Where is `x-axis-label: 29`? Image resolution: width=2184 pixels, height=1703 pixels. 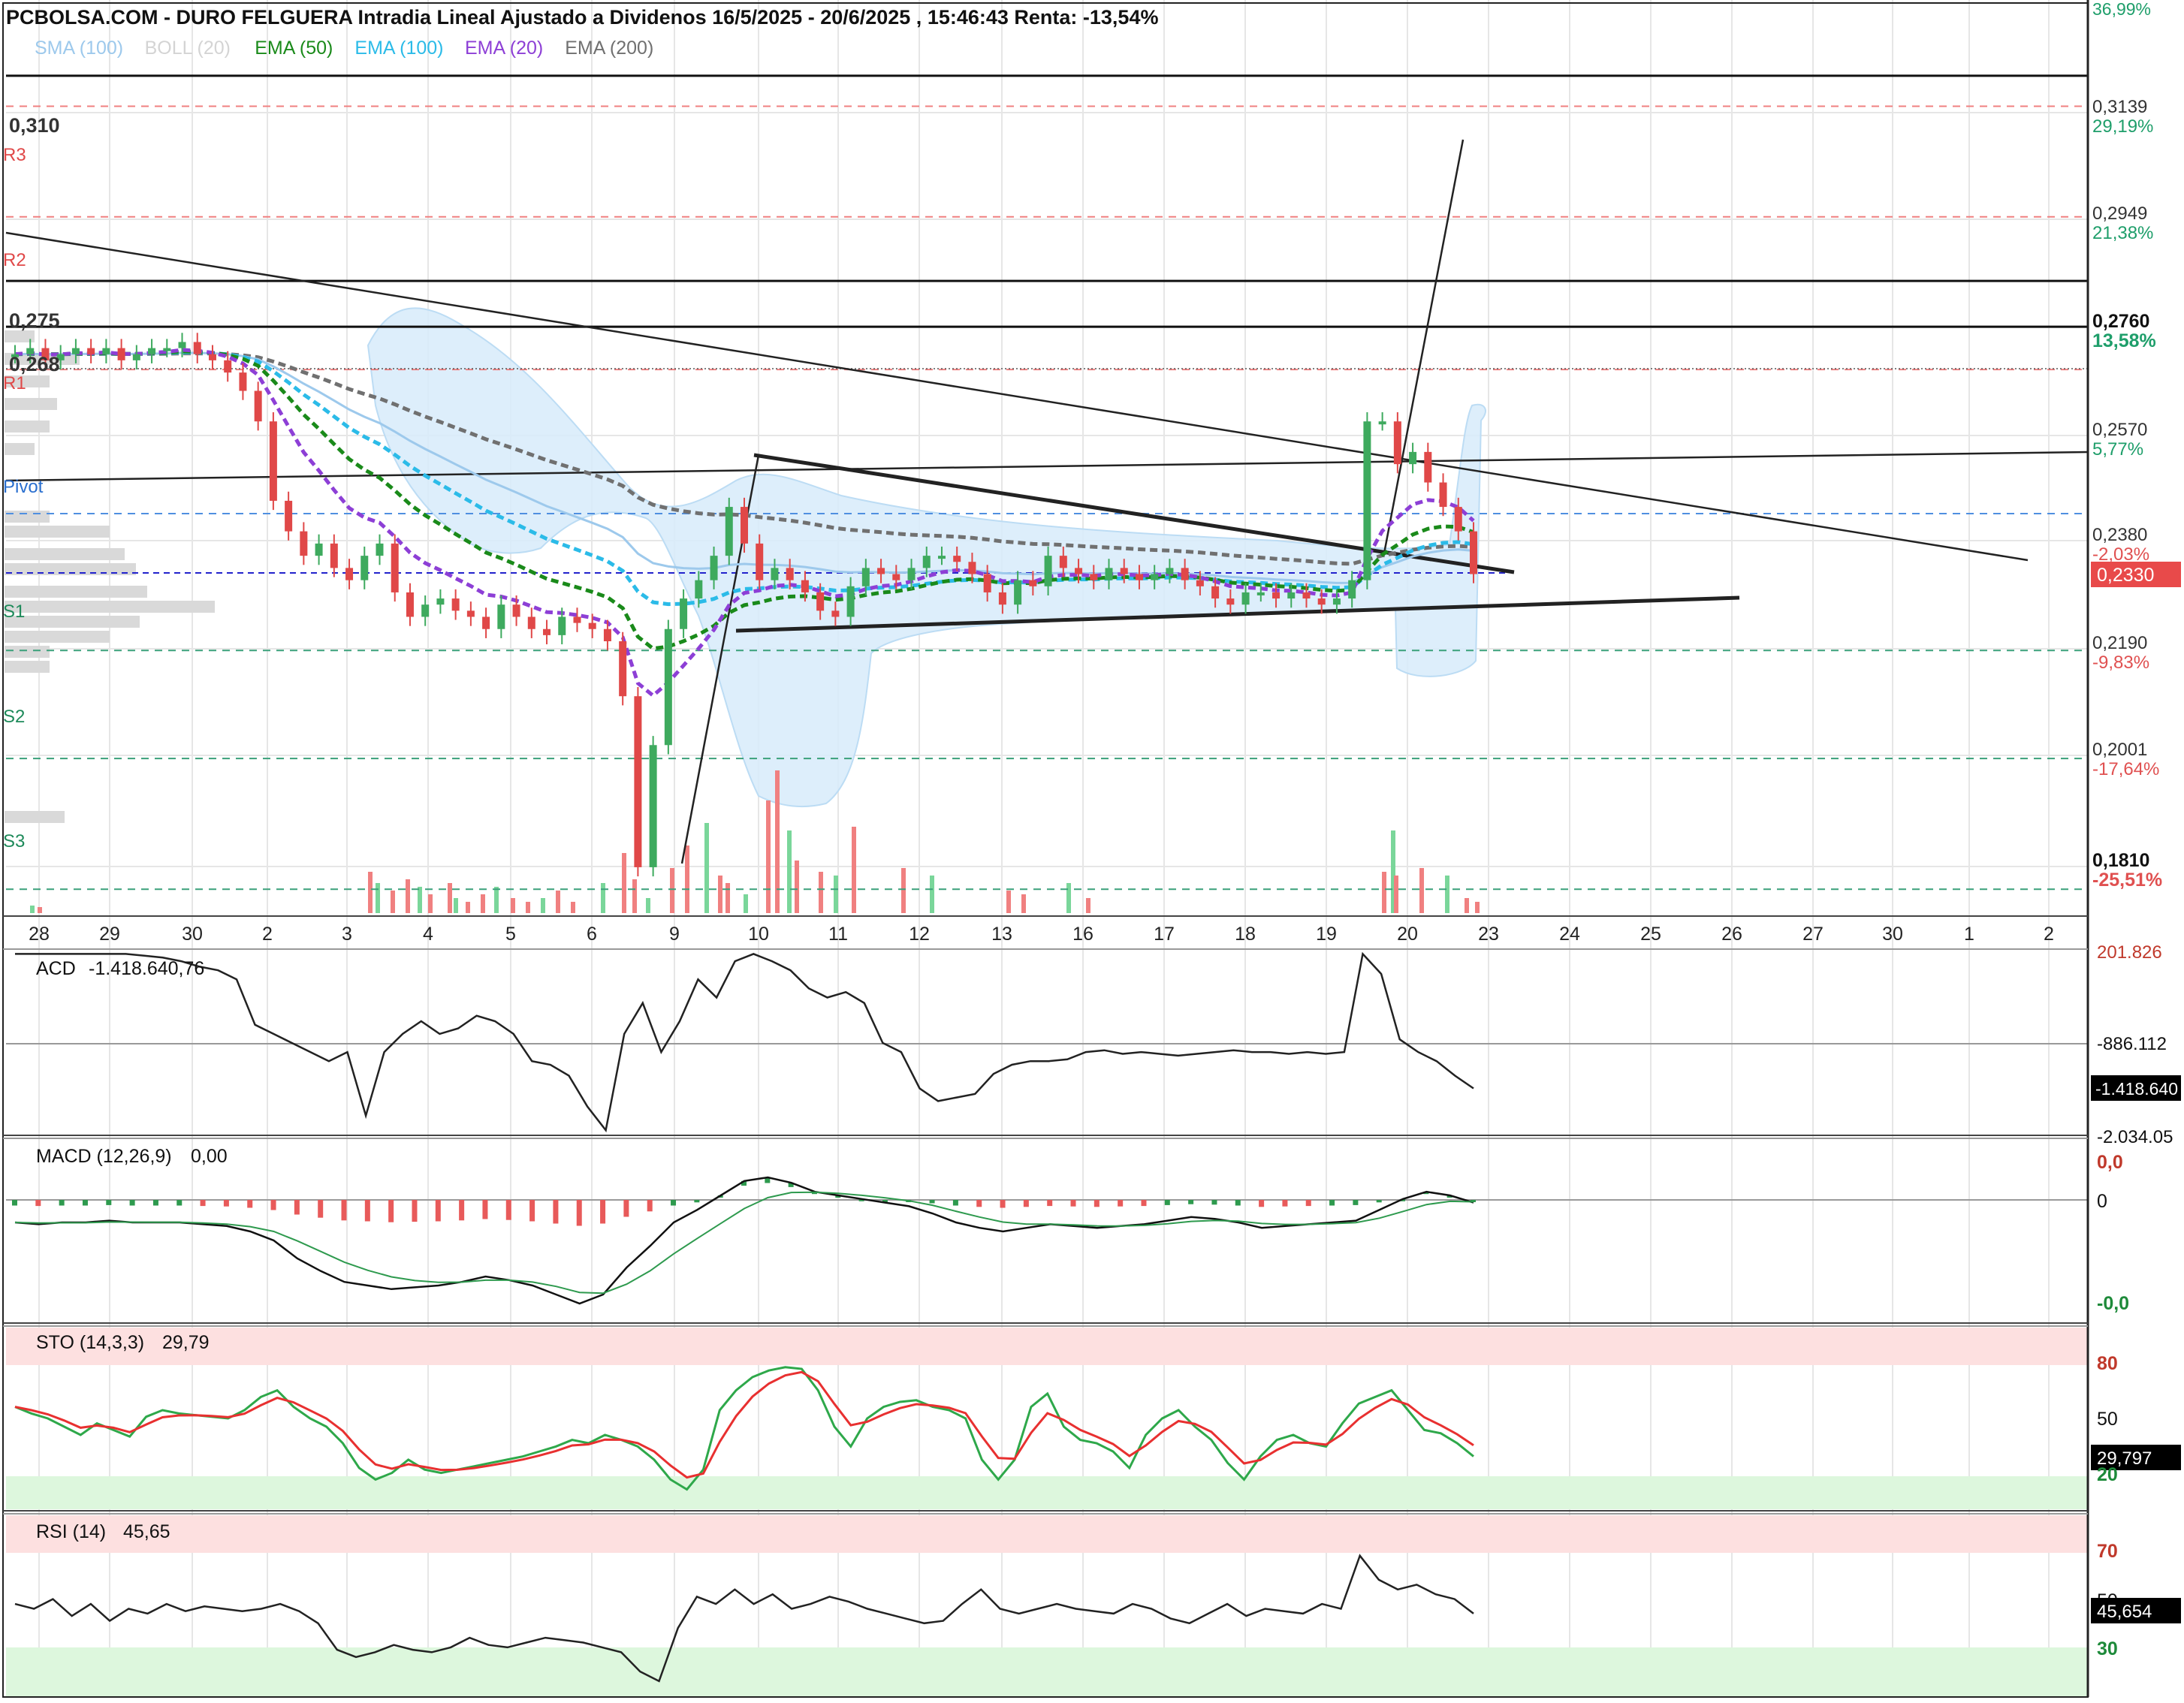 x-axis-label: 29 is located at coordinates (109, 934).